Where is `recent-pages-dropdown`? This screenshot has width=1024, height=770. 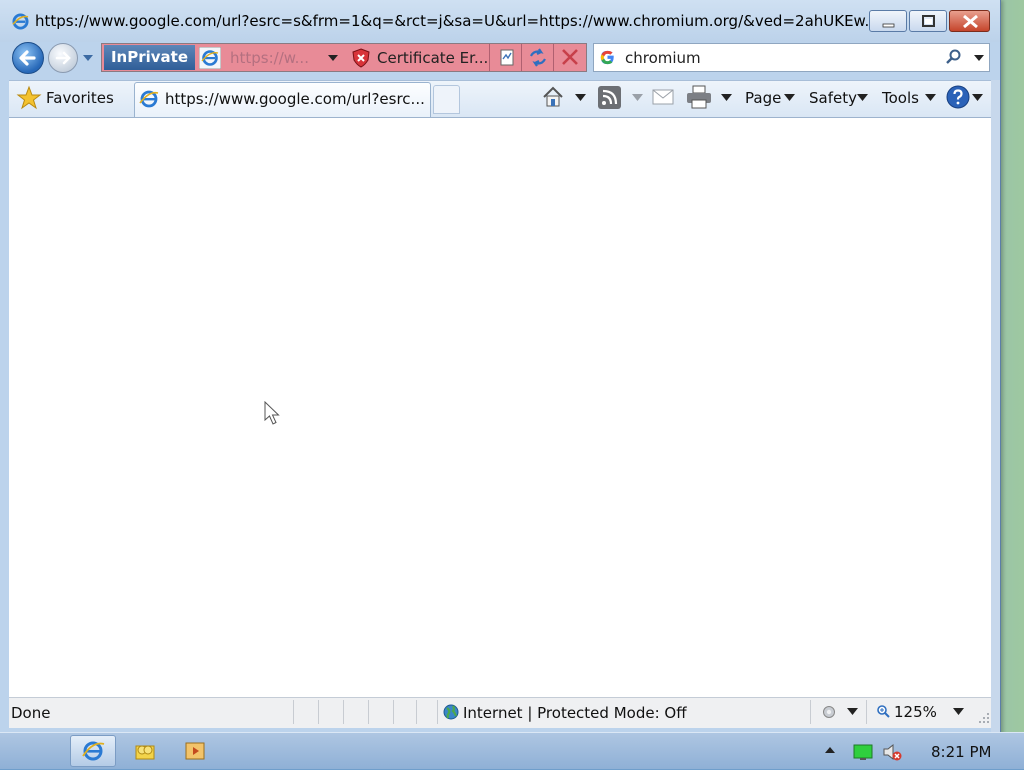
recent-pages-dropdown is located at coordinates (88, 58).